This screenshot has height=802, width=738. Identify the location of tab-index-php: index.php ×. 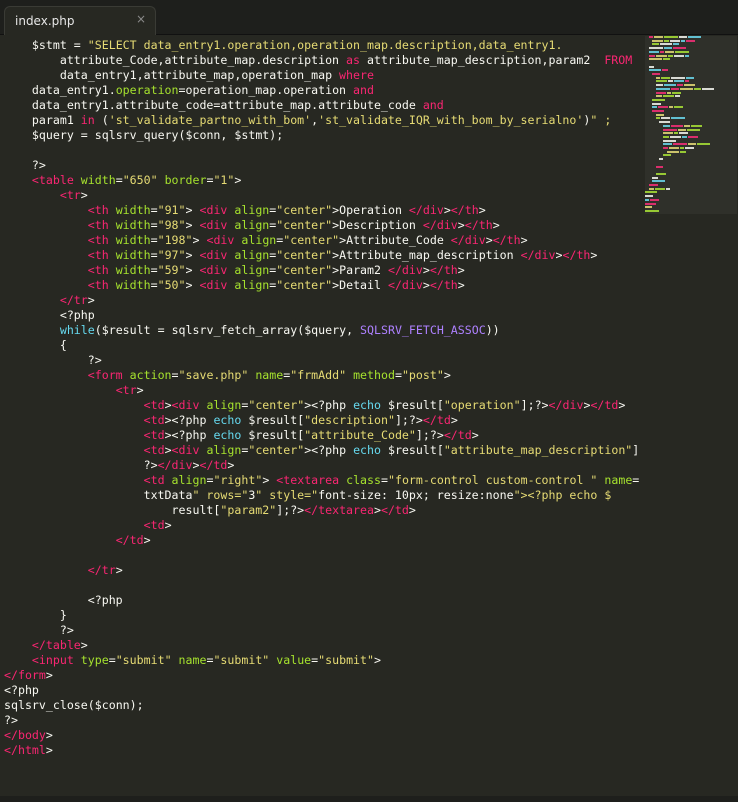
(80, 20).